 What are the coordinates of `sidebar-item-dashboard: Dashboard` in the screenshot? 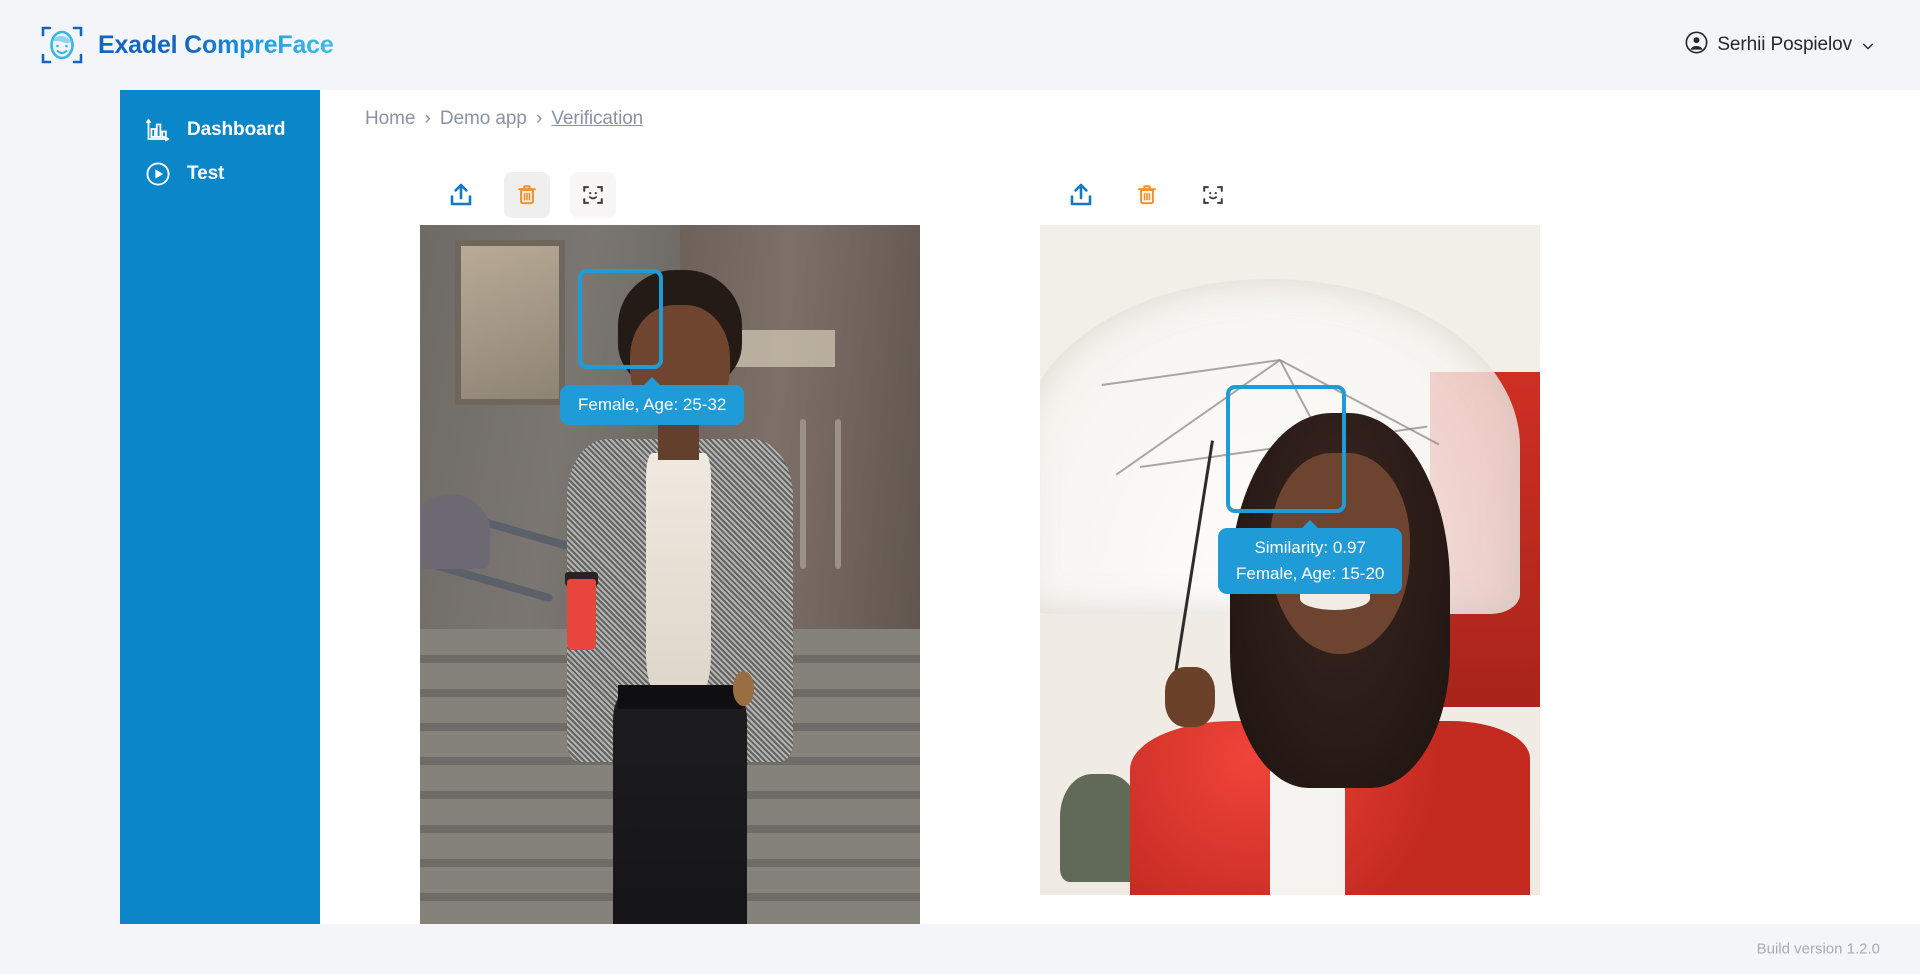 It's located at (220, 130).